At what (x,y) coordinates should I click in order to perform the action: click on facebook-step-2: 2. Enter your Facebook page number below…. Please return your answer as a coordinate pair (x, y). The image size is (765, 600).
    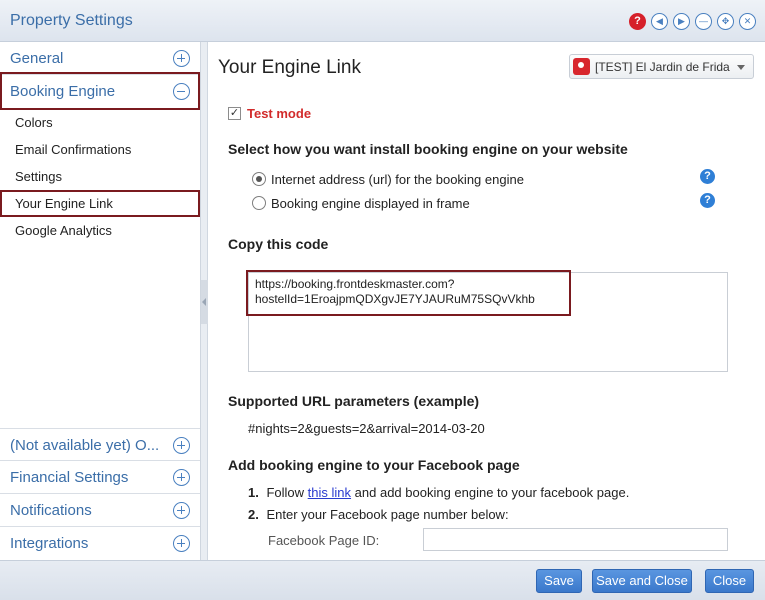
    Looking at the image, I should click on (378, 514).